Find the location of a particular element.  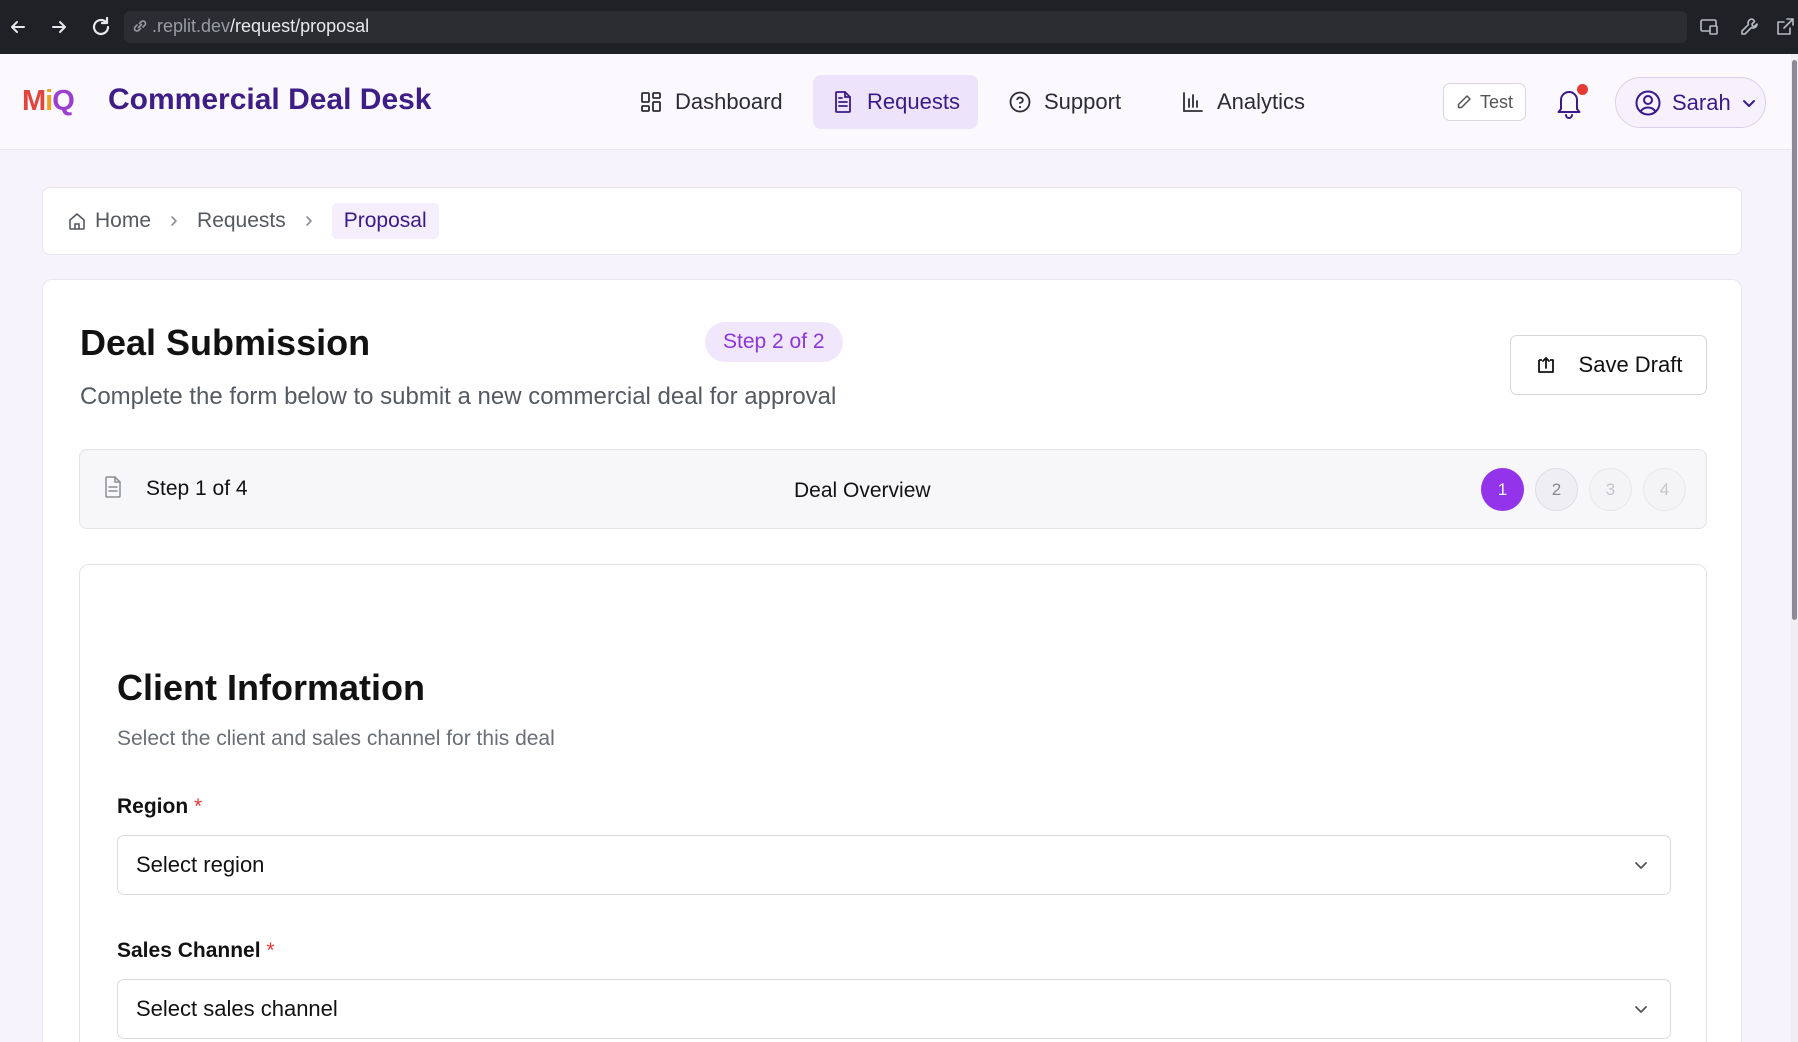

logo-letter-q: Q is located at coordinates (63, 101).